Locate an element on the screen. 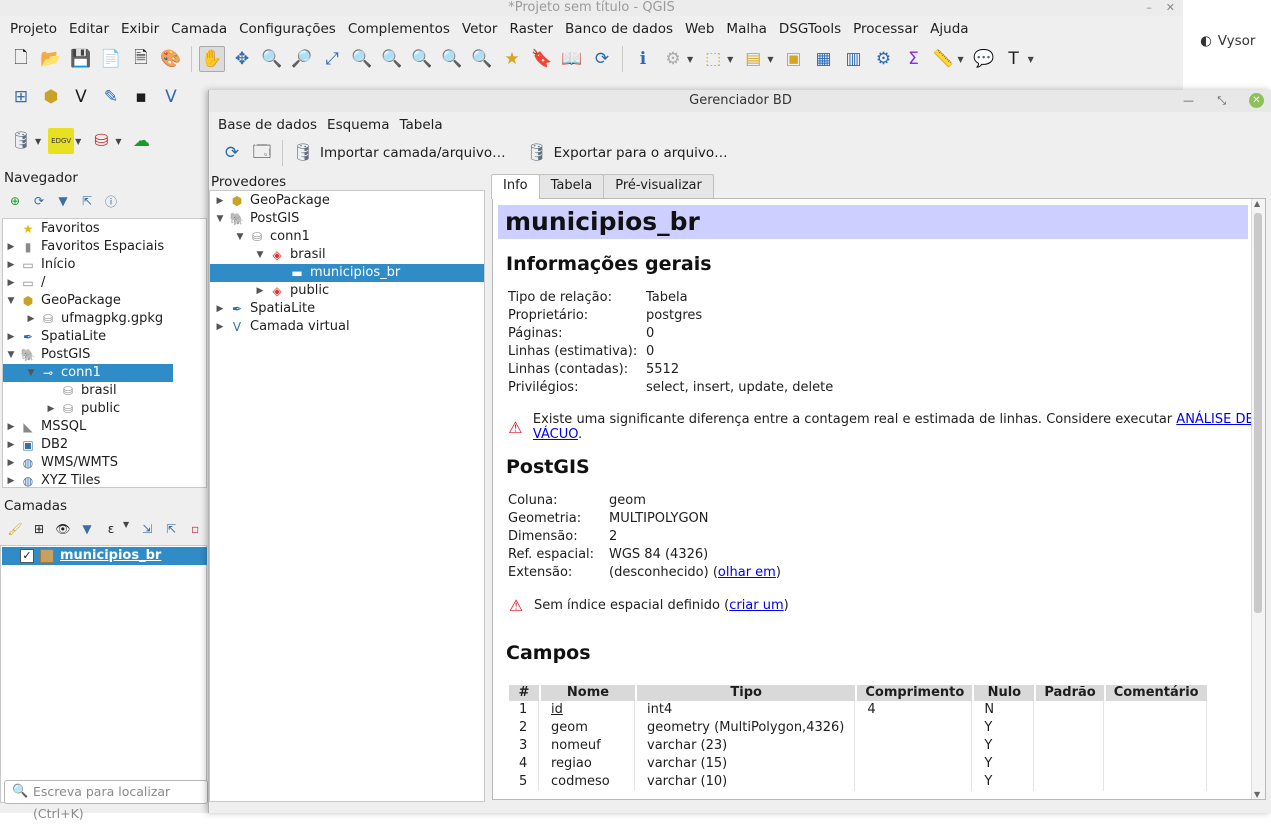 The height and width of the screenshot is (825, 1271). navigator-item: ▶ ⛁ ufmagpkg.gpkg is located at coordinates (104, 319).